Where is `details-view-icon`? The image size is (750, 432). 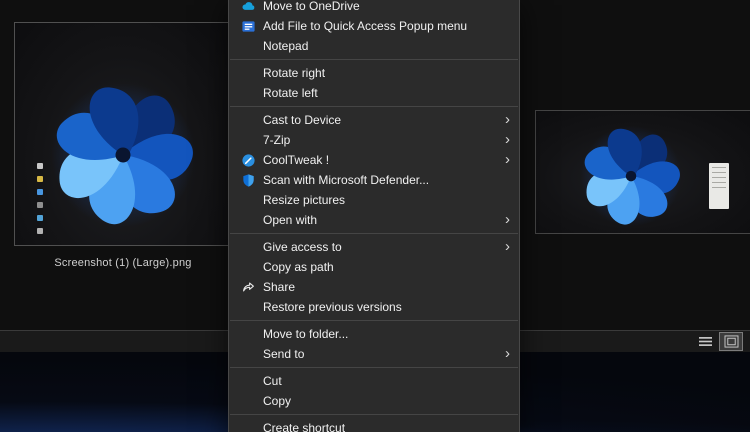 details-view-icon is located at coordinates (705, 341).